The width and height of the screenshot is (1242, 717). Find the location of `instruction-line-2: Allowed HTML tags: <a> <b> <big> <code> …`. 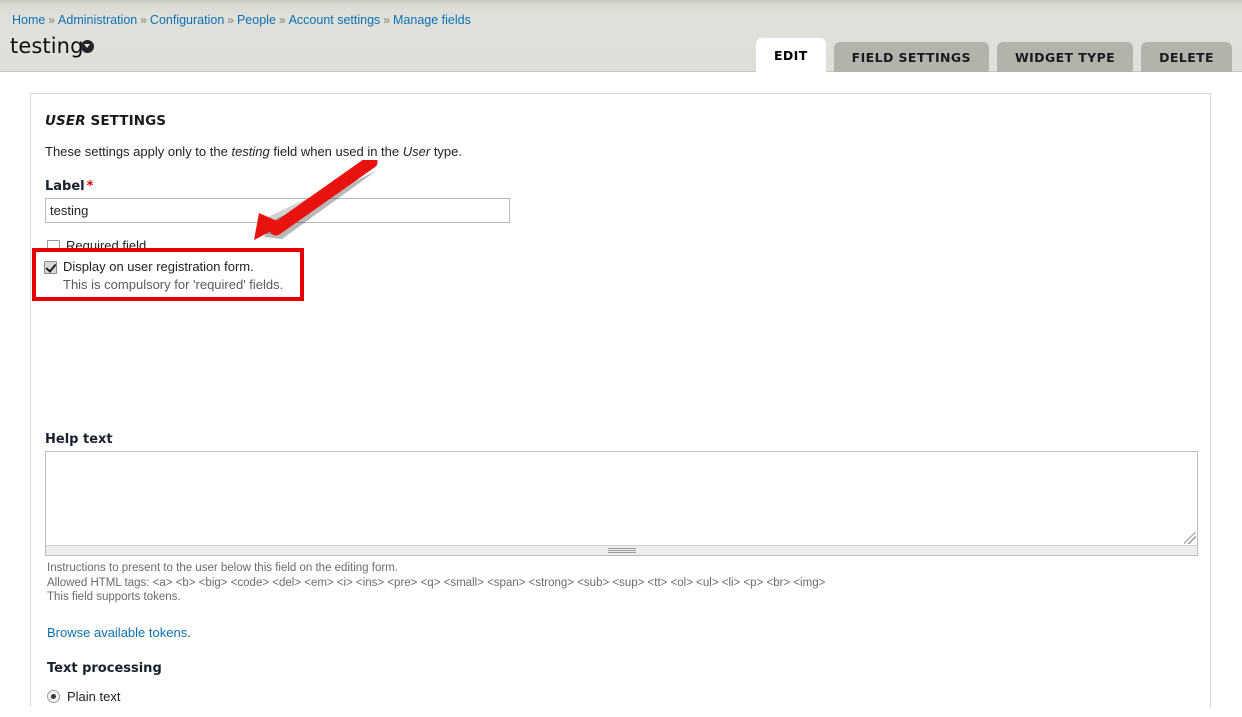

instruction-line-2: Allowed HTML tags: <a> <b> <big> <code> … is located at coordinates (436, 582).